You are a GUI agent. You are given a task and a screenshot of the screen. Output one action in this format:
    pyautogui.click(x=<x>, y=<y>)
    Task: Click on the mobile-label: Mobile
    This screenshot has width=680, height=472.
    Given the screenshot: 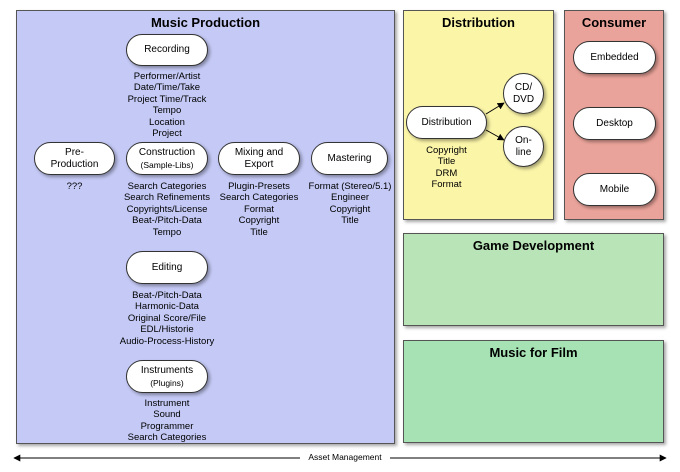 What is the action you would take?
    pyautogui.click(x=614, y=189)
    